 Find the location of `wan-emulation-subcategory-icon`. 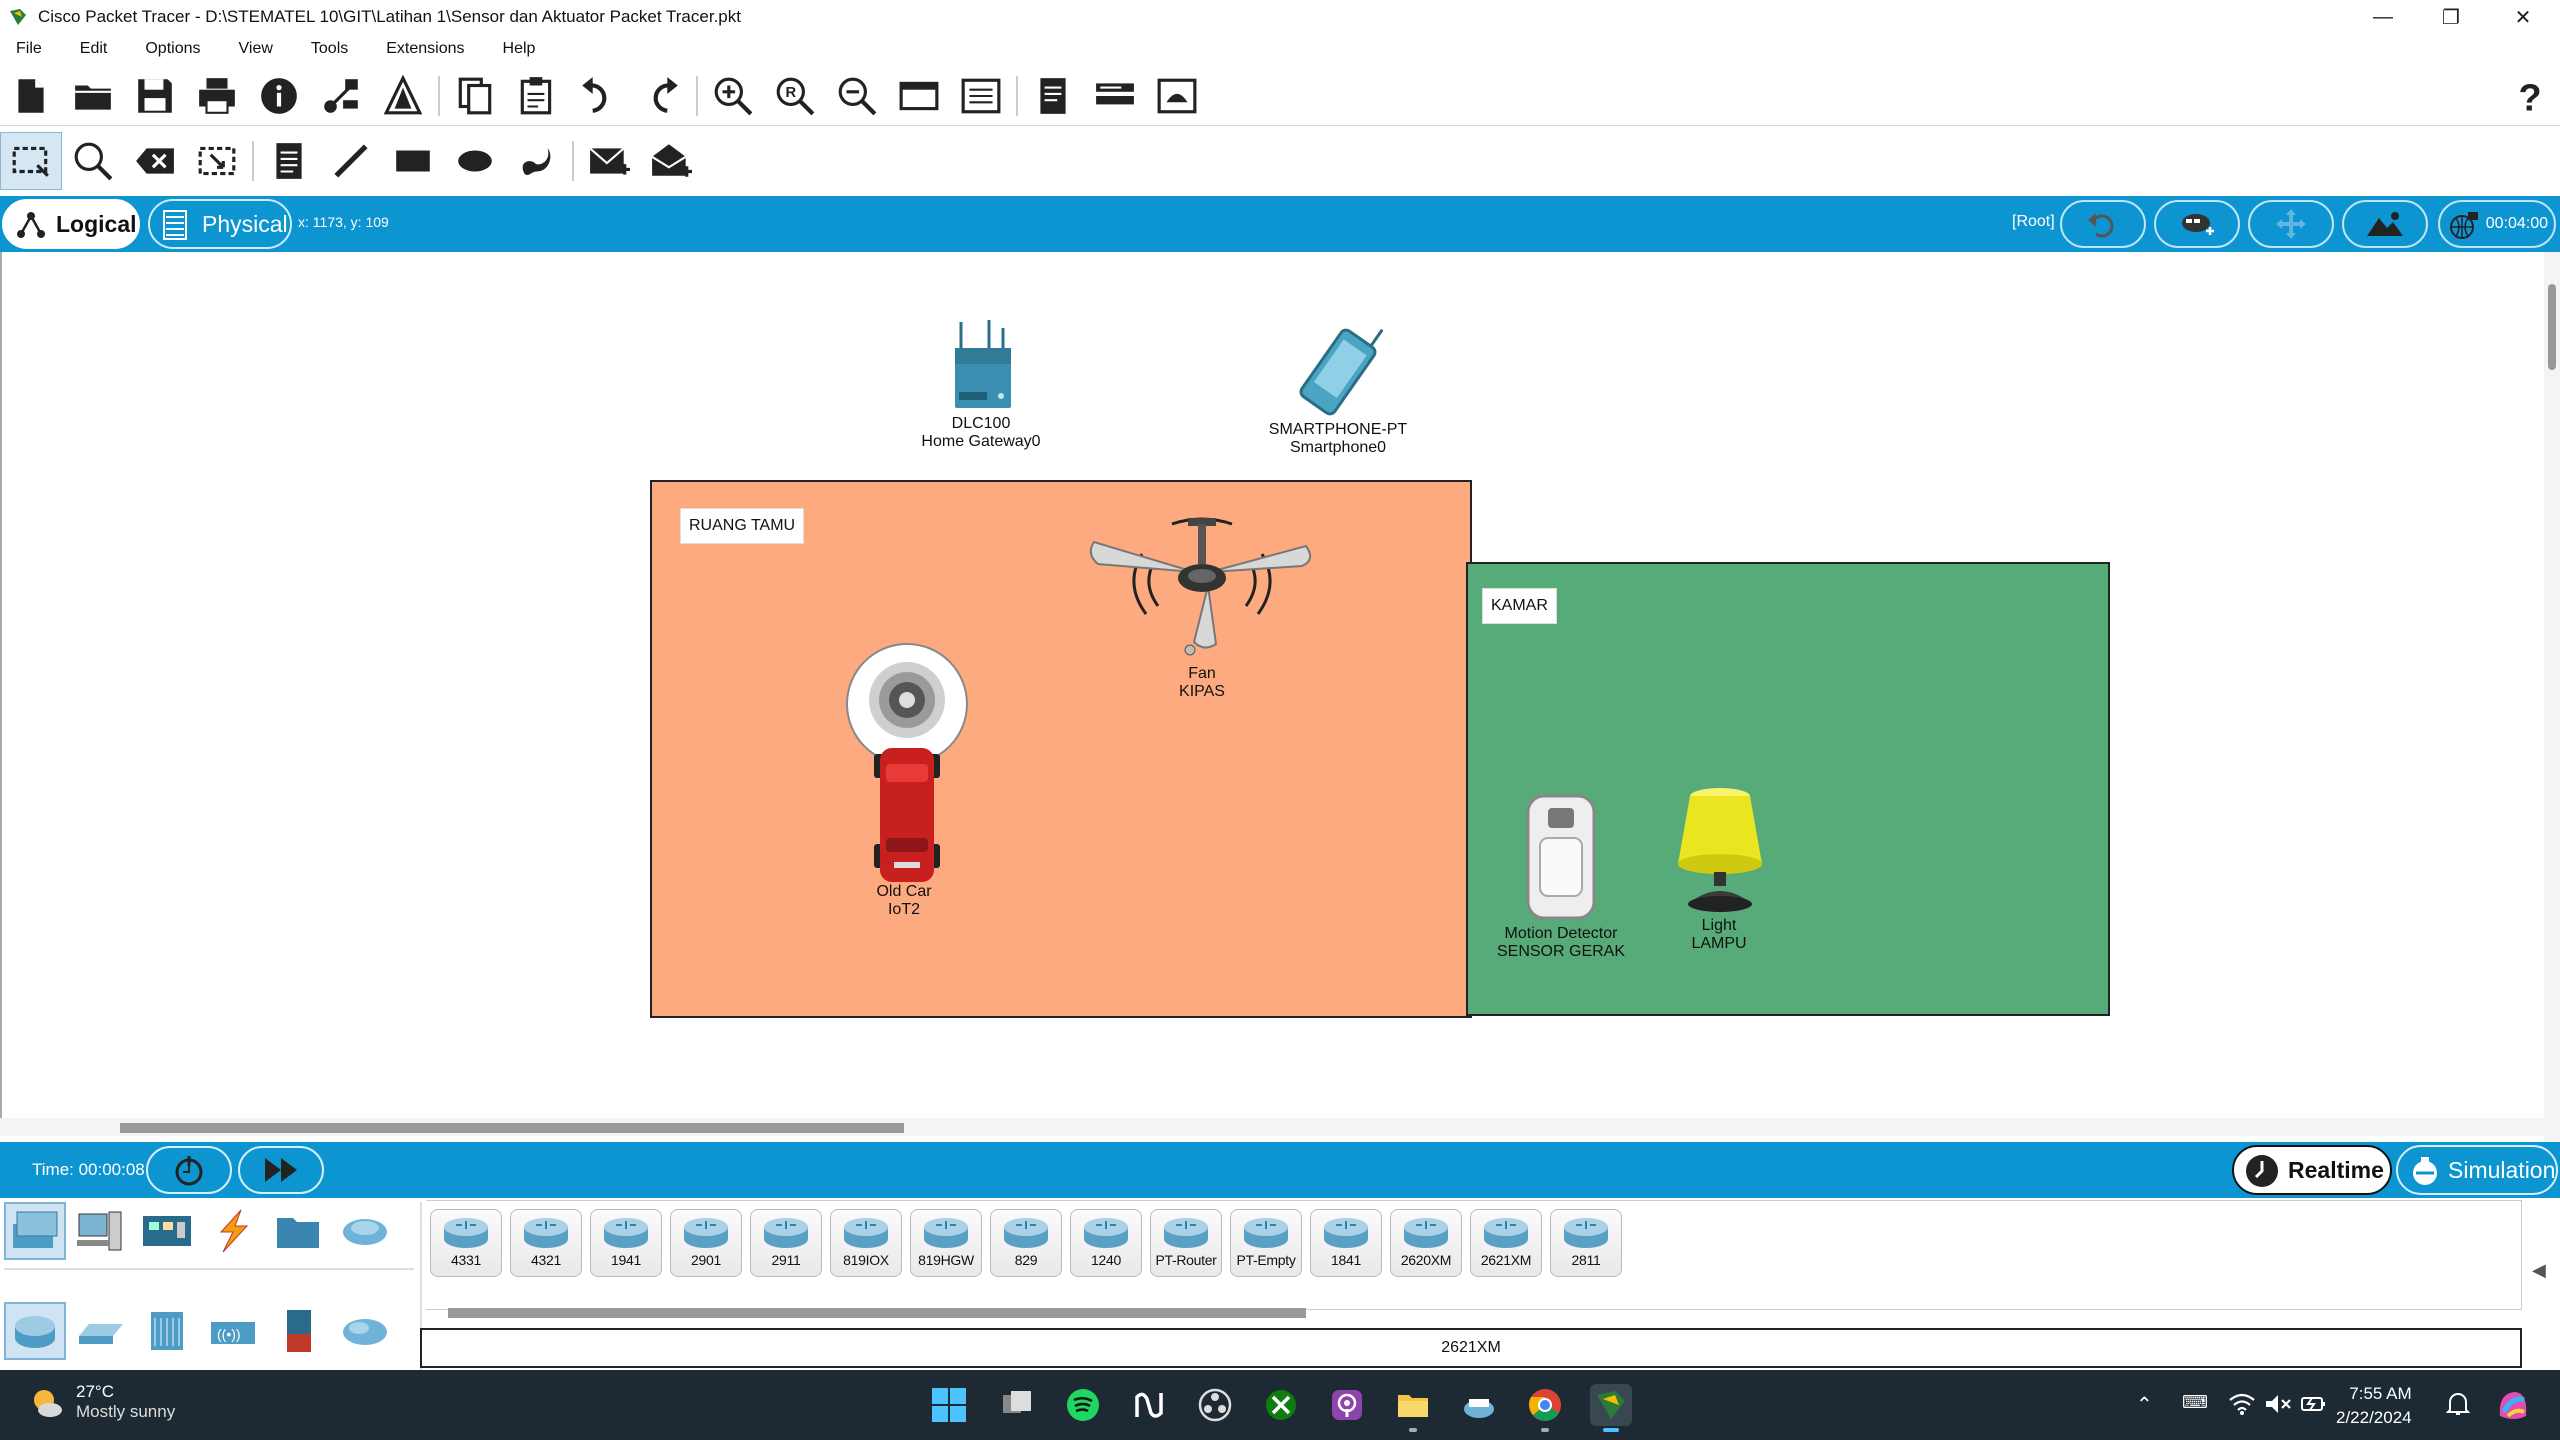

wan-emulation-subcategory-icon is located at coordinates (365, 1331).